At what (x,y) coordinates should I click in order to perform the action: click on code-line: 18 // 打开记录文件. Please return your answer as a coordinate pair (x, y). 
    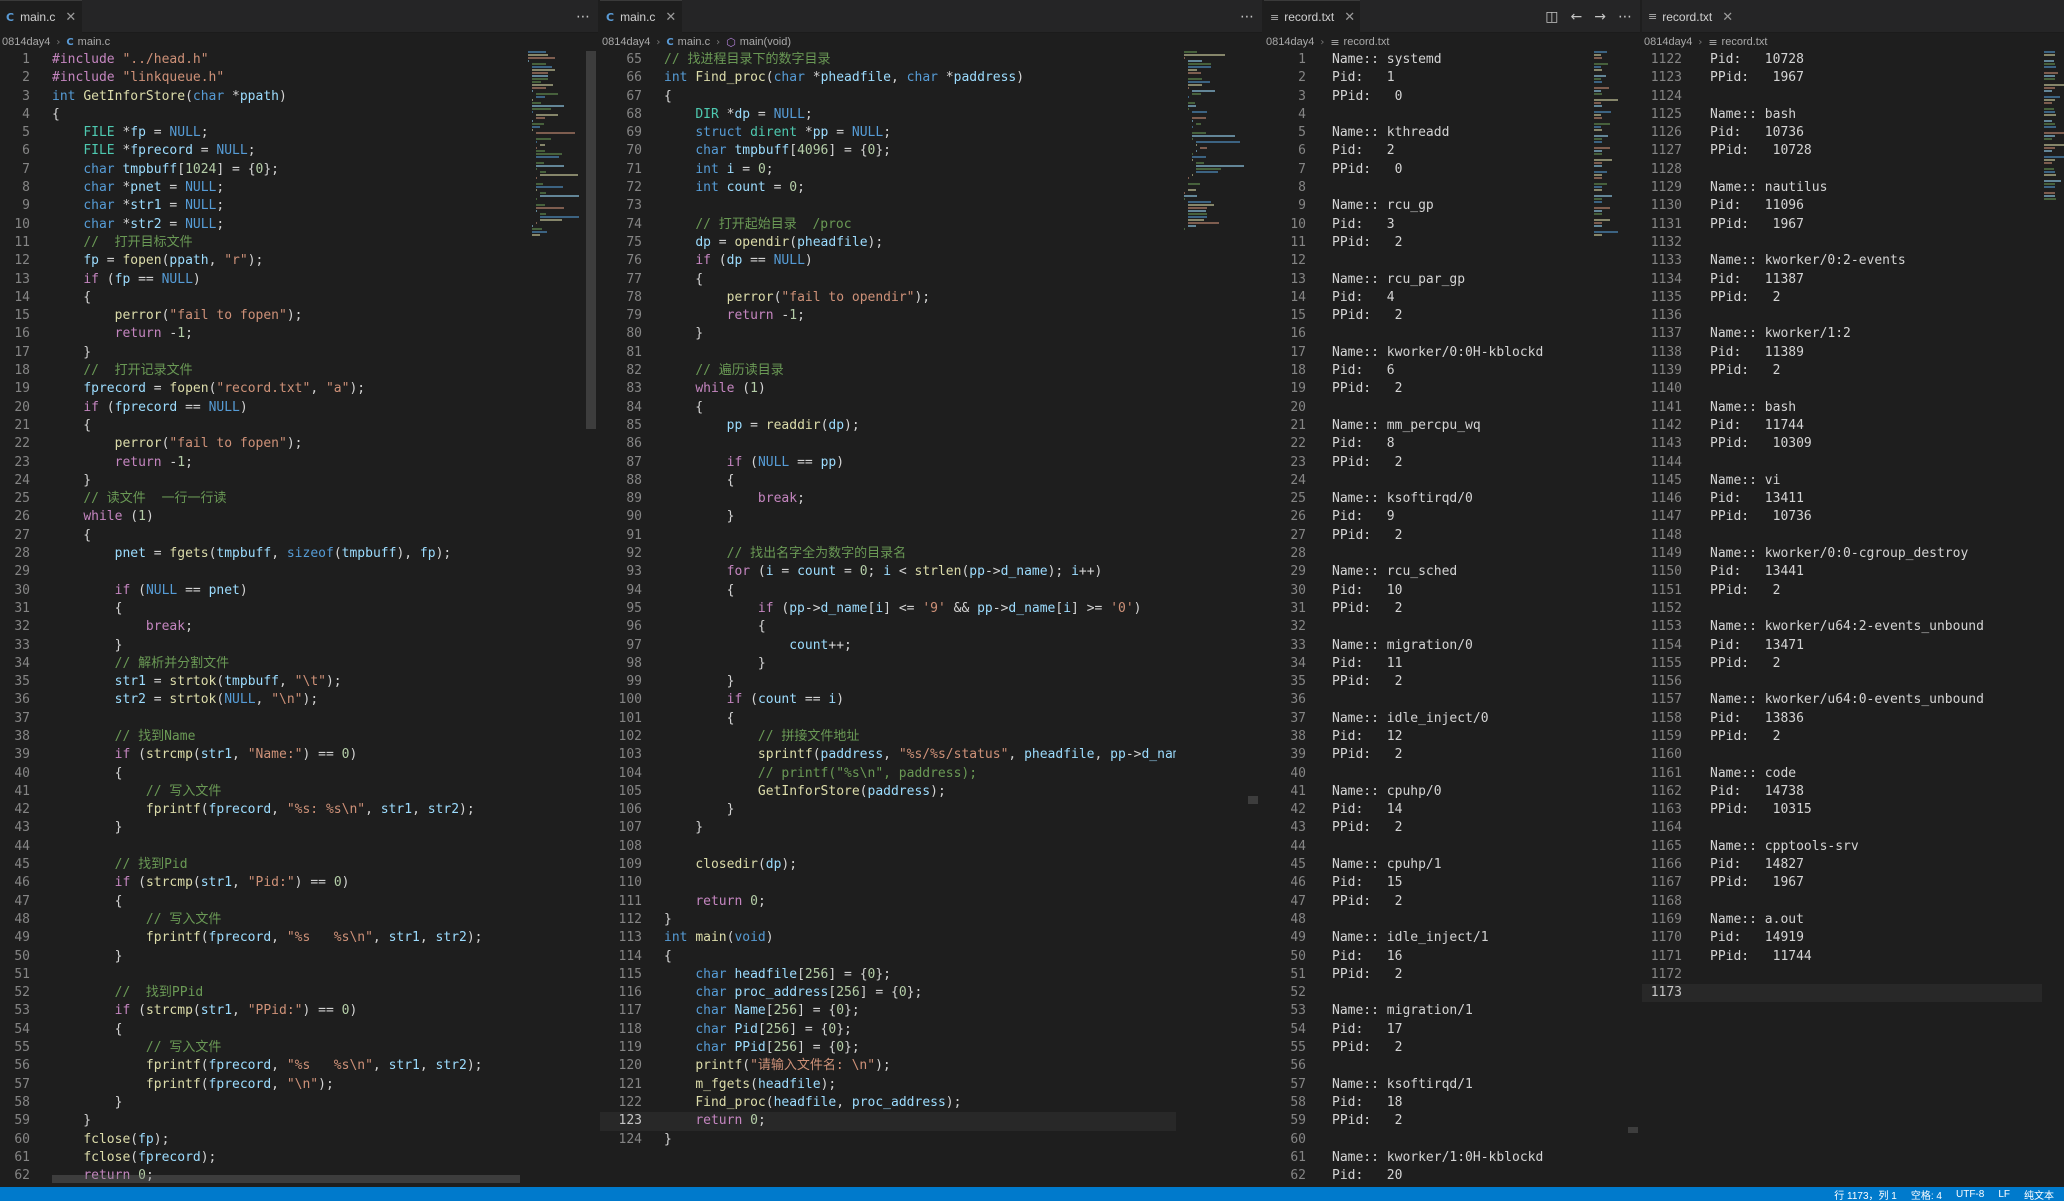
    Looking at the image, I should click on (260, 371).